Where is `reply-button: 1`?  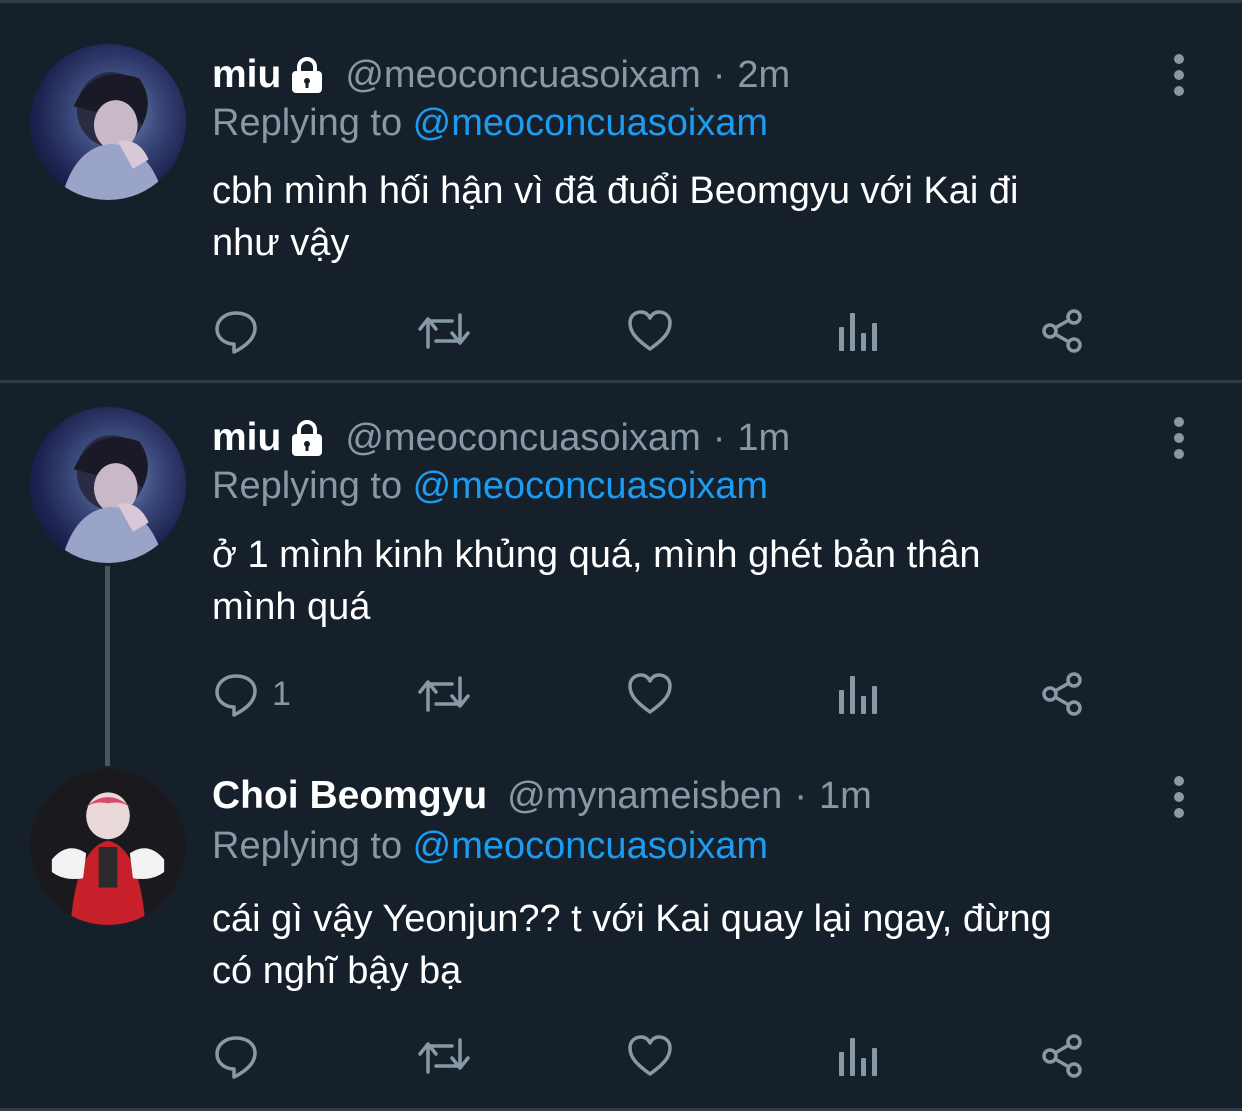
reply-button: 1 is located at coordinates (251, 694).